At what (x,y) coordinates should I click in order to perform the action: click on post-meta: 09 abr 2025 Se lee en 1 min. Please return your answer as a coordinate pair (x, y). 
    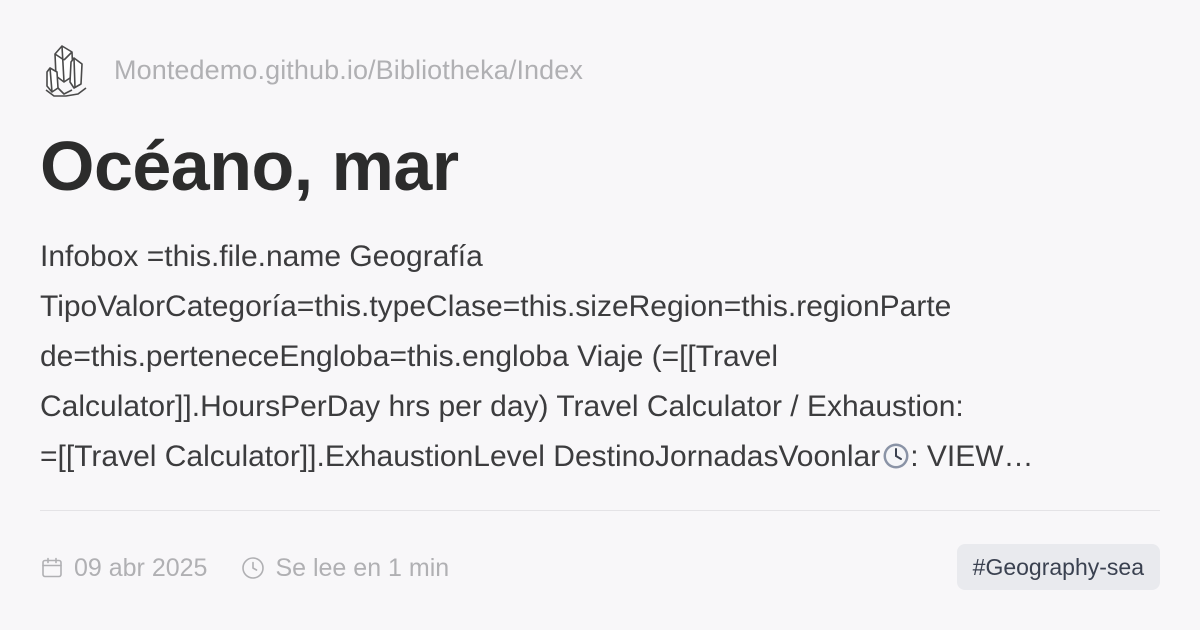
    Looking at the image, I should click on (244, 568).